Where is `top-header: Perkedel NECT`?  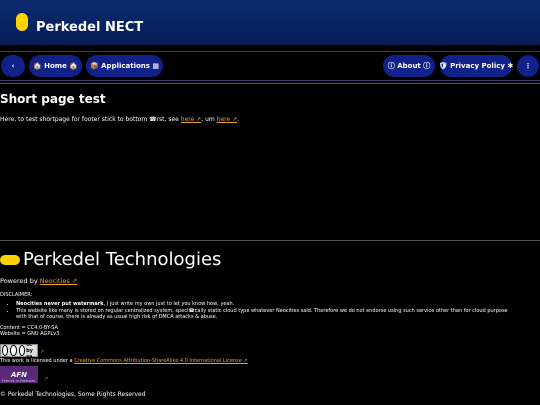 top-header: Perkedel NECT is located at coordinates (270, 22).